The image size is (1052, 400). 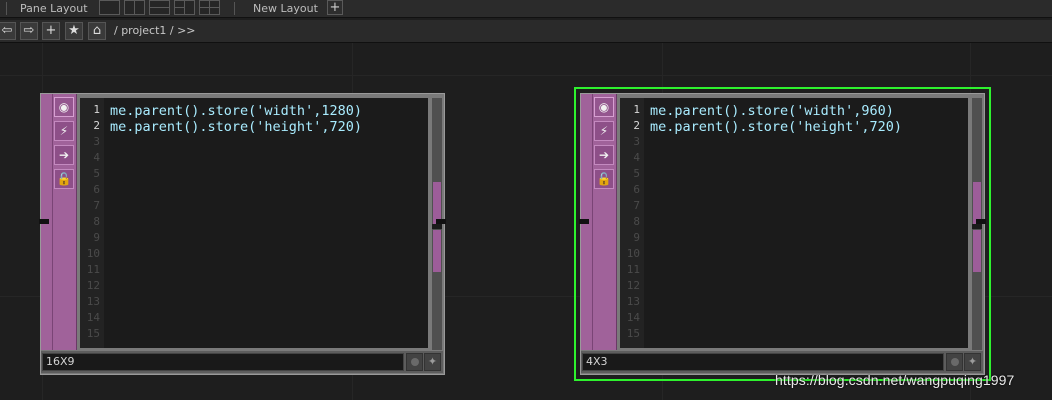 What do you see at coordinates (109, 7) in the screenshot?
I see `layout-single-button` at bounding box center [109, 7].